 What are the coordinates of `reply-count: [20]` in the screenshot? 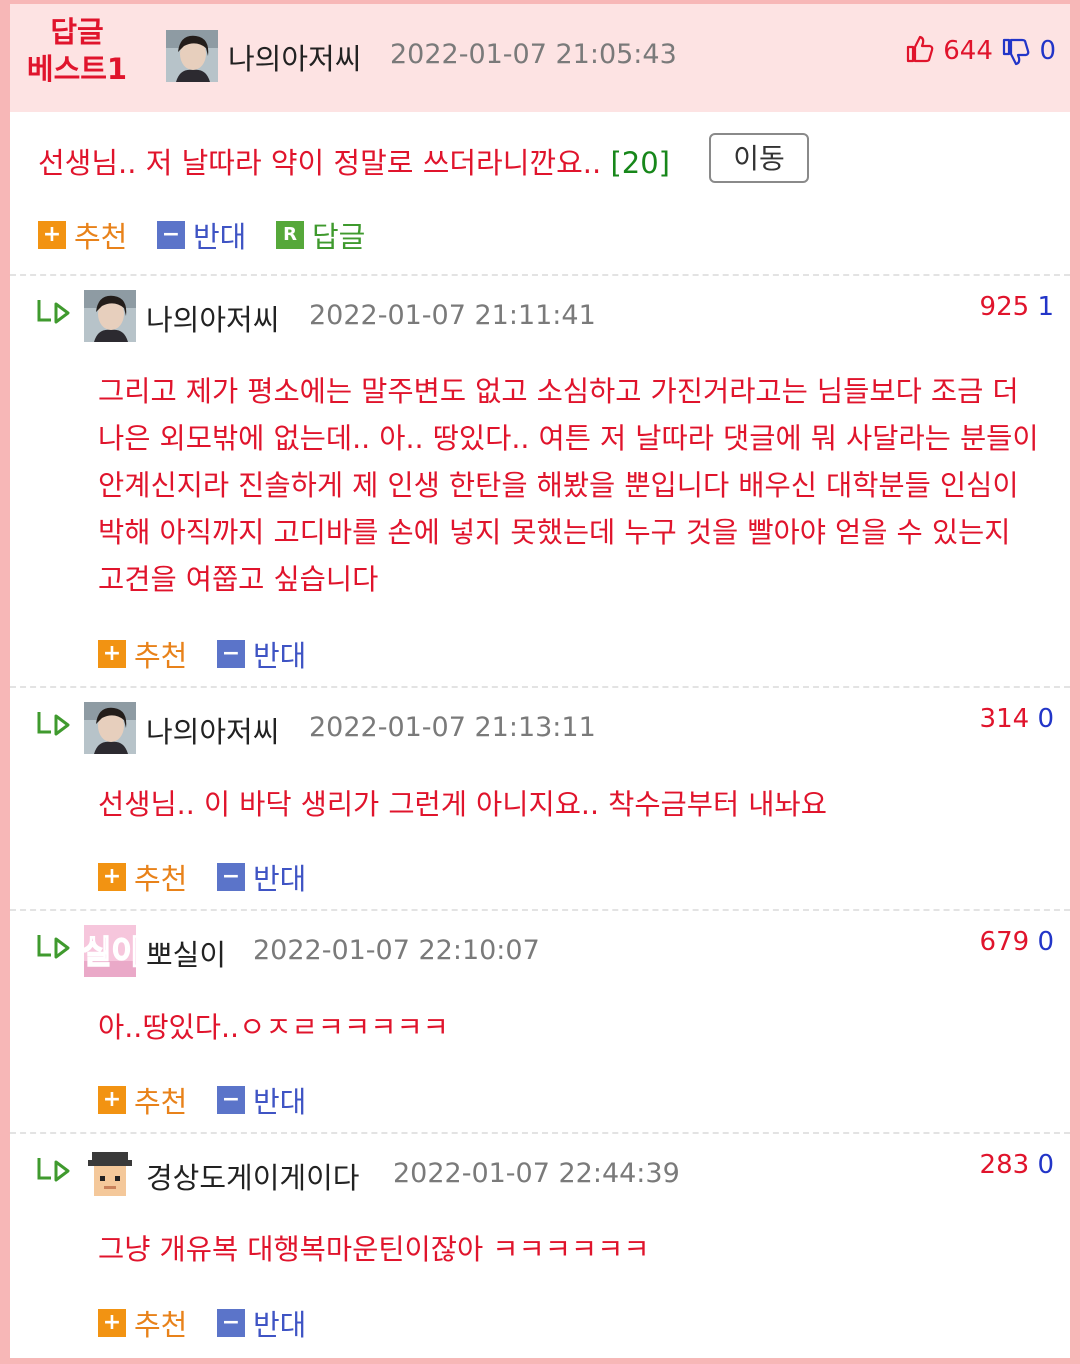 It's located at (640, 163).